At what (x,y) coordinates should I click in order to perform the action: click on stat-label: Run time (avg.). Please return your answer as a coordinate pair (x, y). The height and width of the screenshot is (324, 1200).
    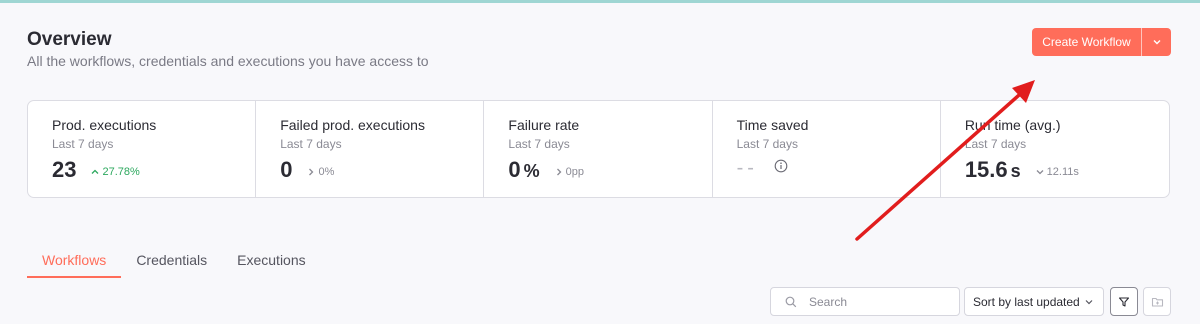
    Looking at the image, I should click on (1012, 125).